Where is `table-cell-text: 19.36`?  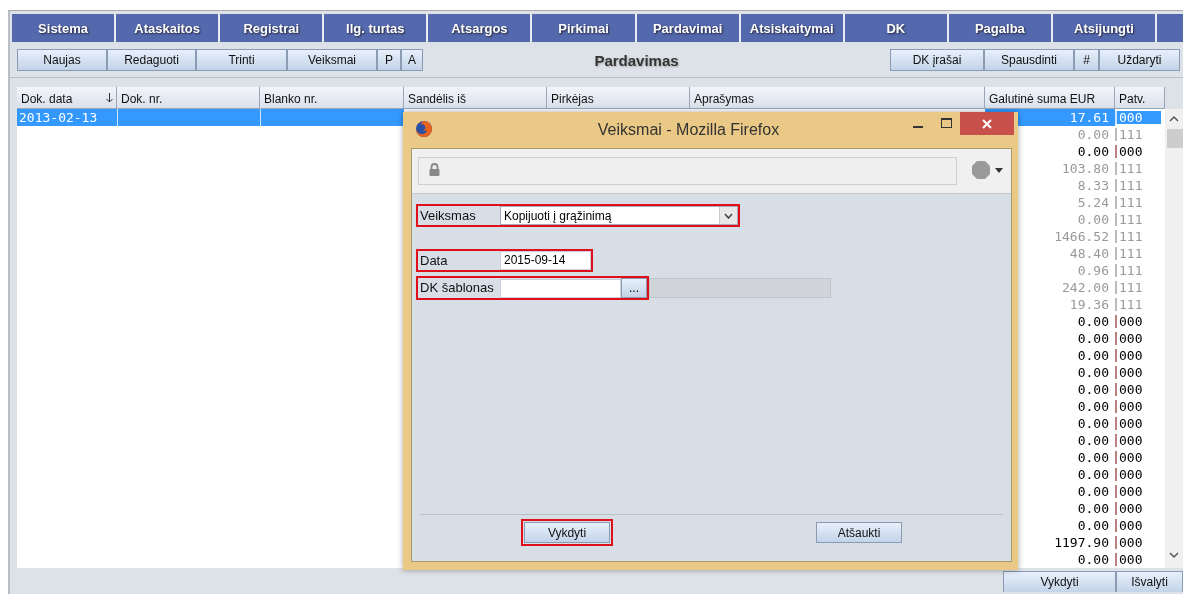
table-cell-text: 19.36 is located at coordinates (1089, 304).